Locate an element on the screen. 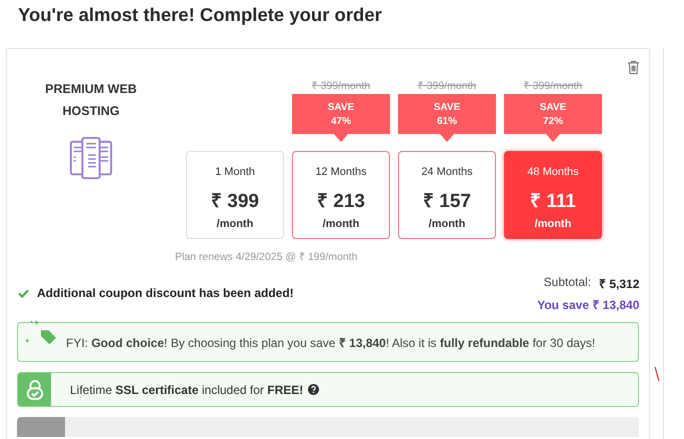 The image size is (684, 439). subtotal-value: ₹ 5,312 is located at coordinates (619, 284).